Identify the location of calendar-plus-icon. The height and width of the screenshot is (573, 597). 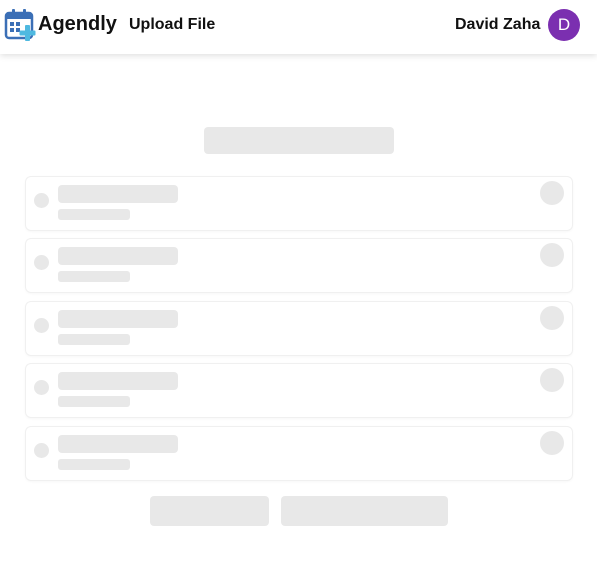
(20, 25).